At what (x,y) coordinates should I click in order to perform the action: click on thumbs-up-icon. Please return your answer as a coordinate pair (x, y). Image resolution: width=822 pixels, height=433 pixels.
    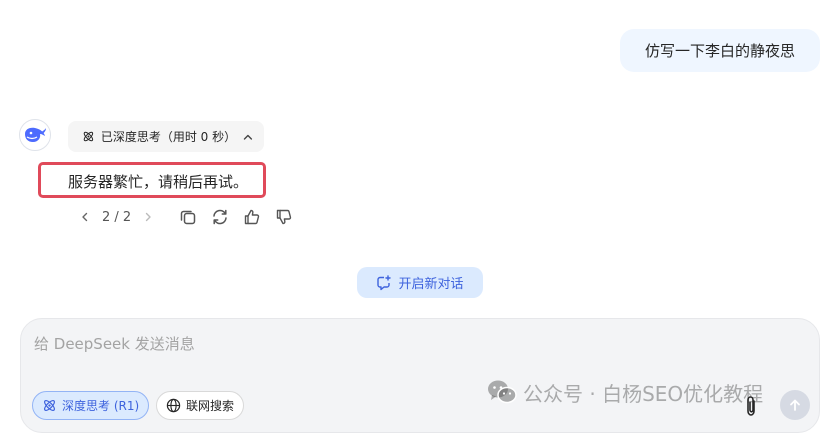
    Looking at the image, I should click on (252, 217).